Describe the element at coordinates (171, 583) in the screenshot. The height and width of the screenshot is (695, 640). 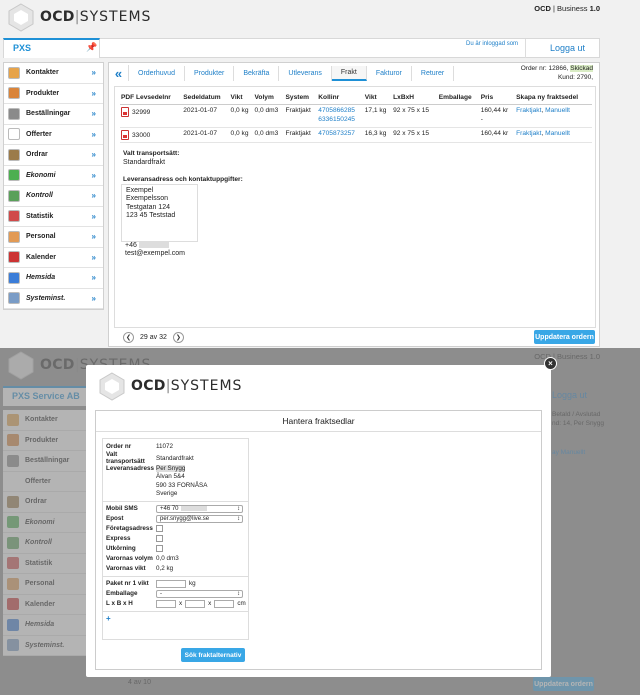
I see `packet-weight-input` at that location.